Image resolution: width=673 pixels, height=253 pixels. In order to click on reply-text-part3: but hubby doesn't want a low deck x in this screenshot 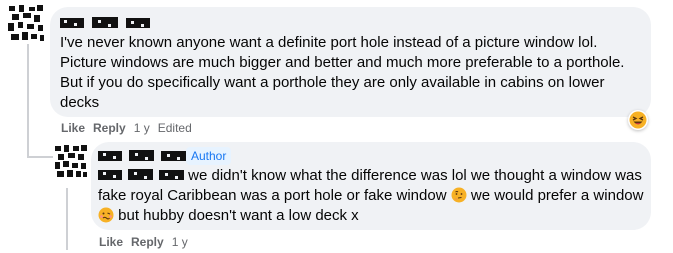, I will do `click(236, 215)`.